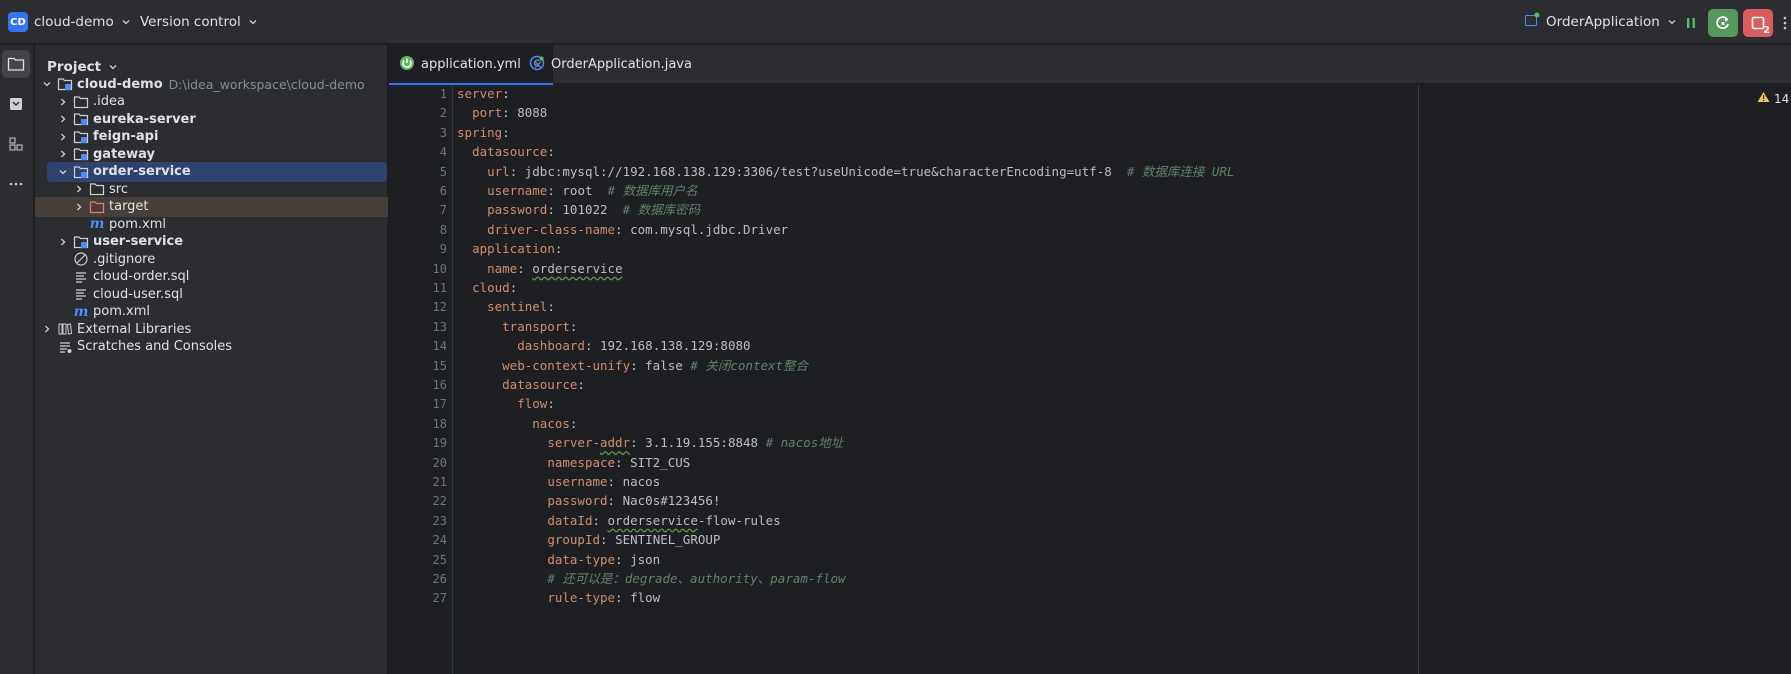 The height and width of the screenshot is (674, 1791). What do you see at coordinates (1773, 98) in the screenshot?
I see `inspection-widget: 14` at bounding box center [1773, 98].